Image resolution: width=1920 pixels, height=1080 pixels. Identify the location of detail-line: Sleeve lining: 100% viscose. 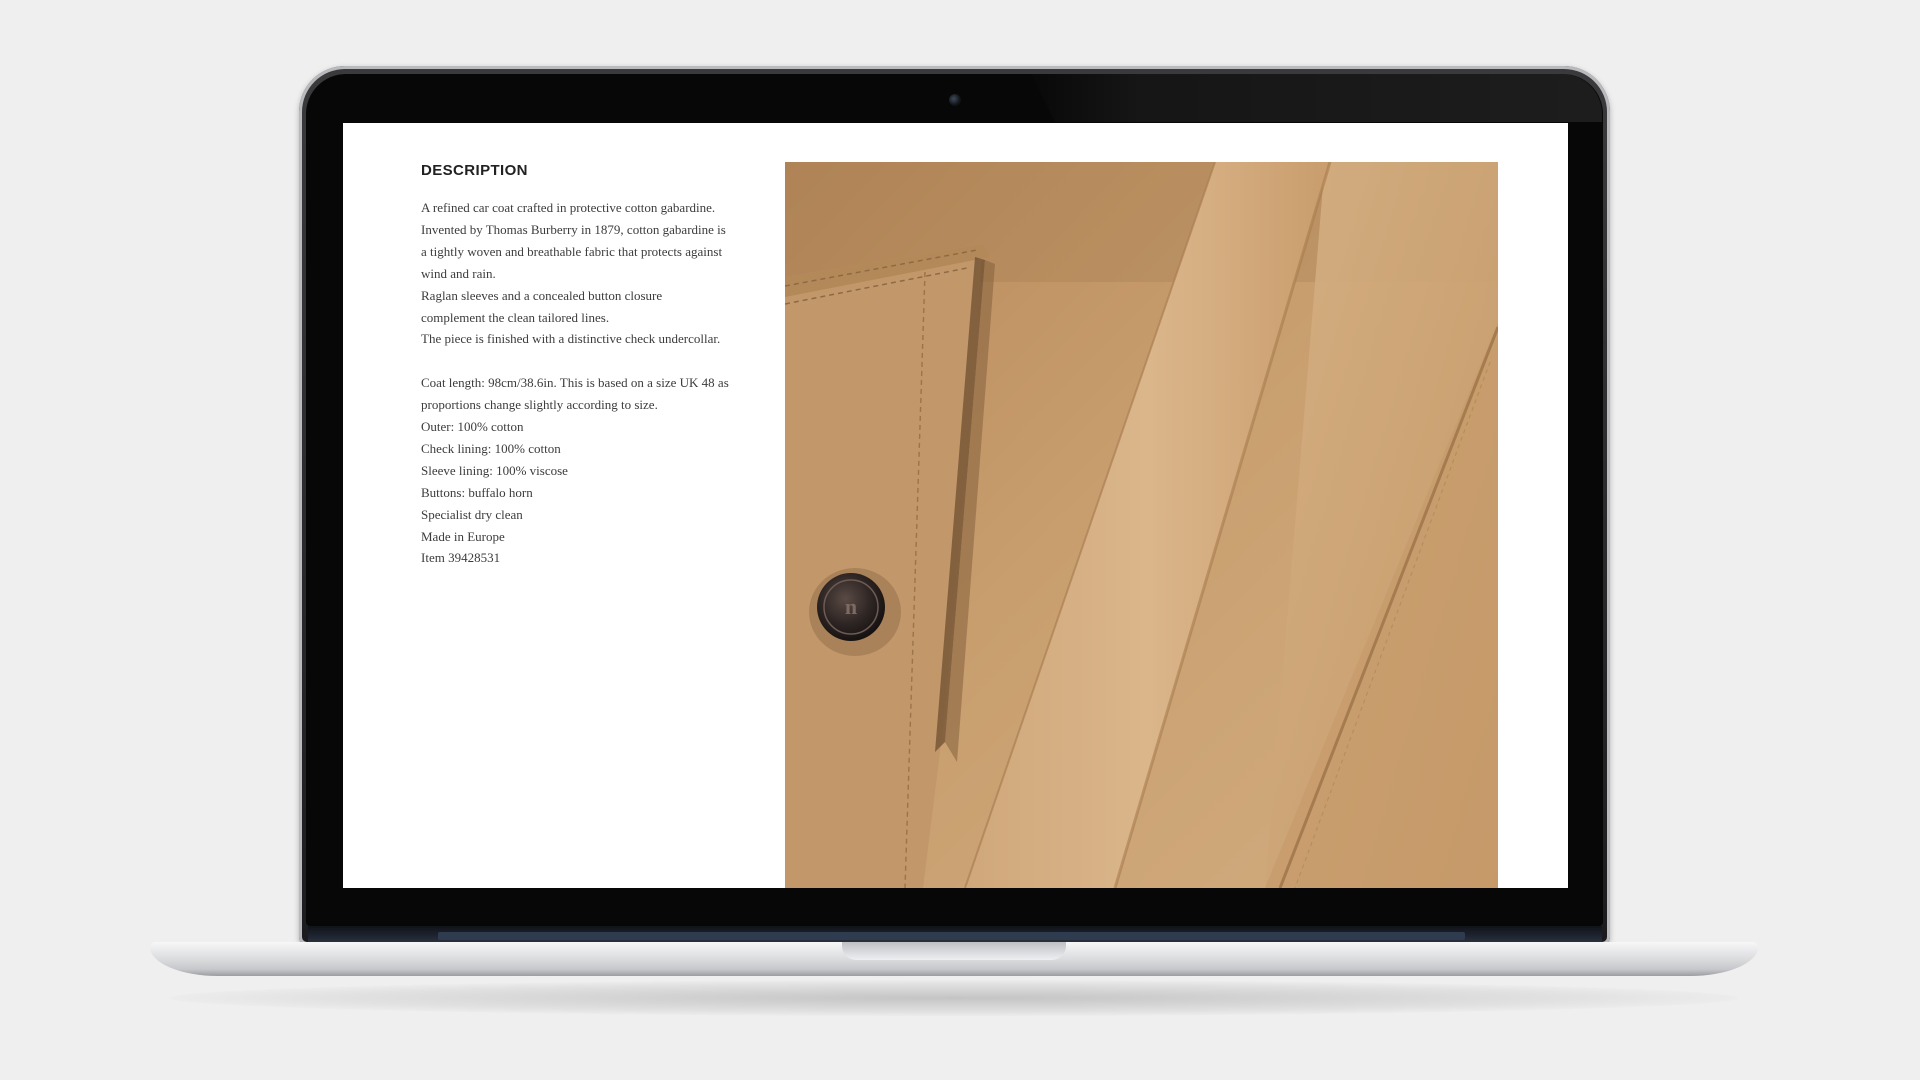
(494, 470).